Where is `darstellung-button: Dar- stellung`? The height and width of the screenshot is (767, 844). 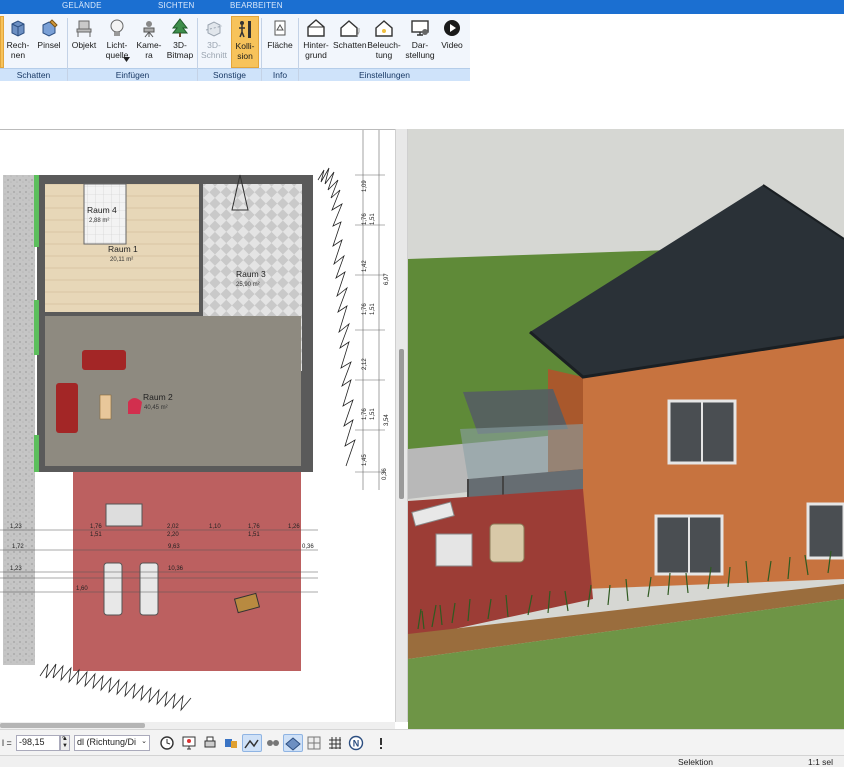
darstellung-button: Dar- stellung is located at coordinates (420, 42).